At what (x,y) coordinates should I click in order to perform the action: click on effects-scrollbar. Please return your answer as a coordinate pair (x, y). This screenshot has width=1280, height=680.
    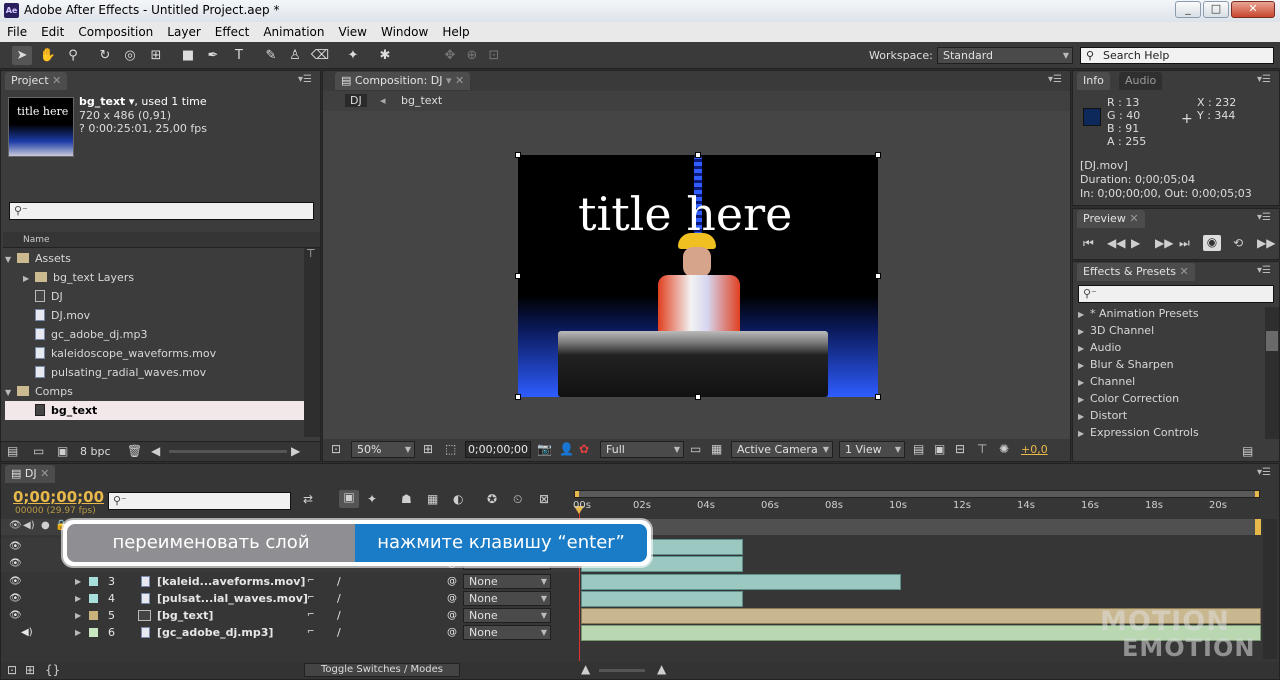
    Looking at the image, I should click on (1272, 373).